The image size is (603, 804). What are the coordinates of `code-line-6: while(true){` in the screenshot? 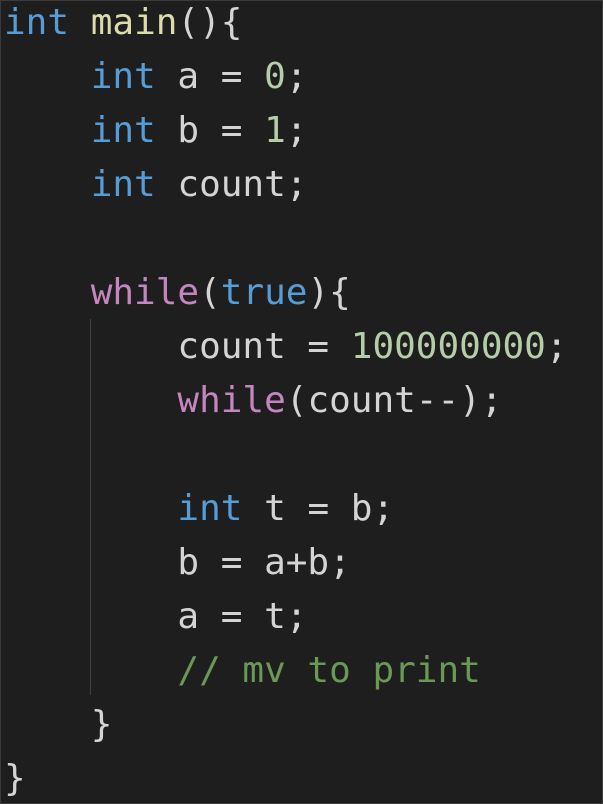 It's located at (177, 293).